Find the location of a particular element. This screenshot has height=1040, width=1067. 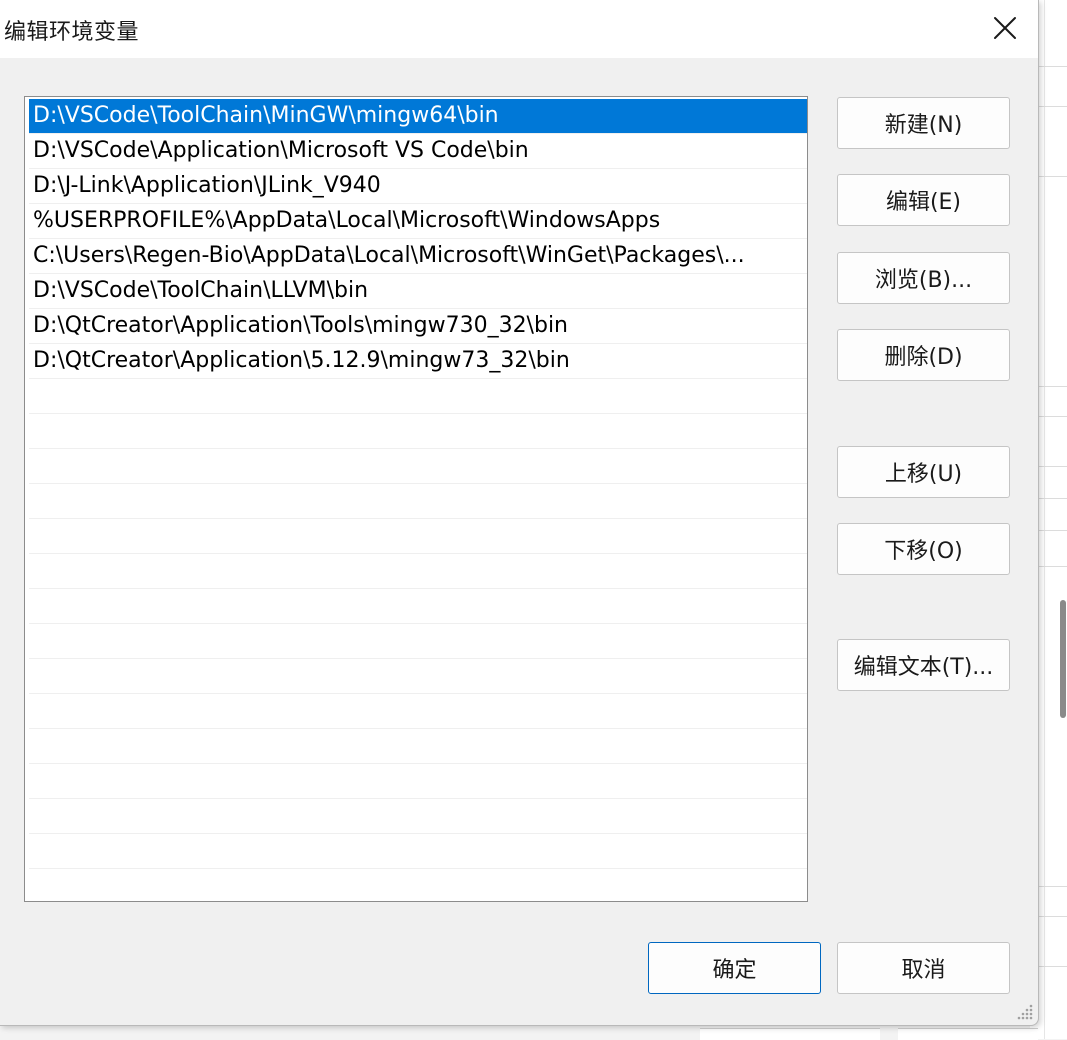

close-icon is located at coordinates (1005, 28).